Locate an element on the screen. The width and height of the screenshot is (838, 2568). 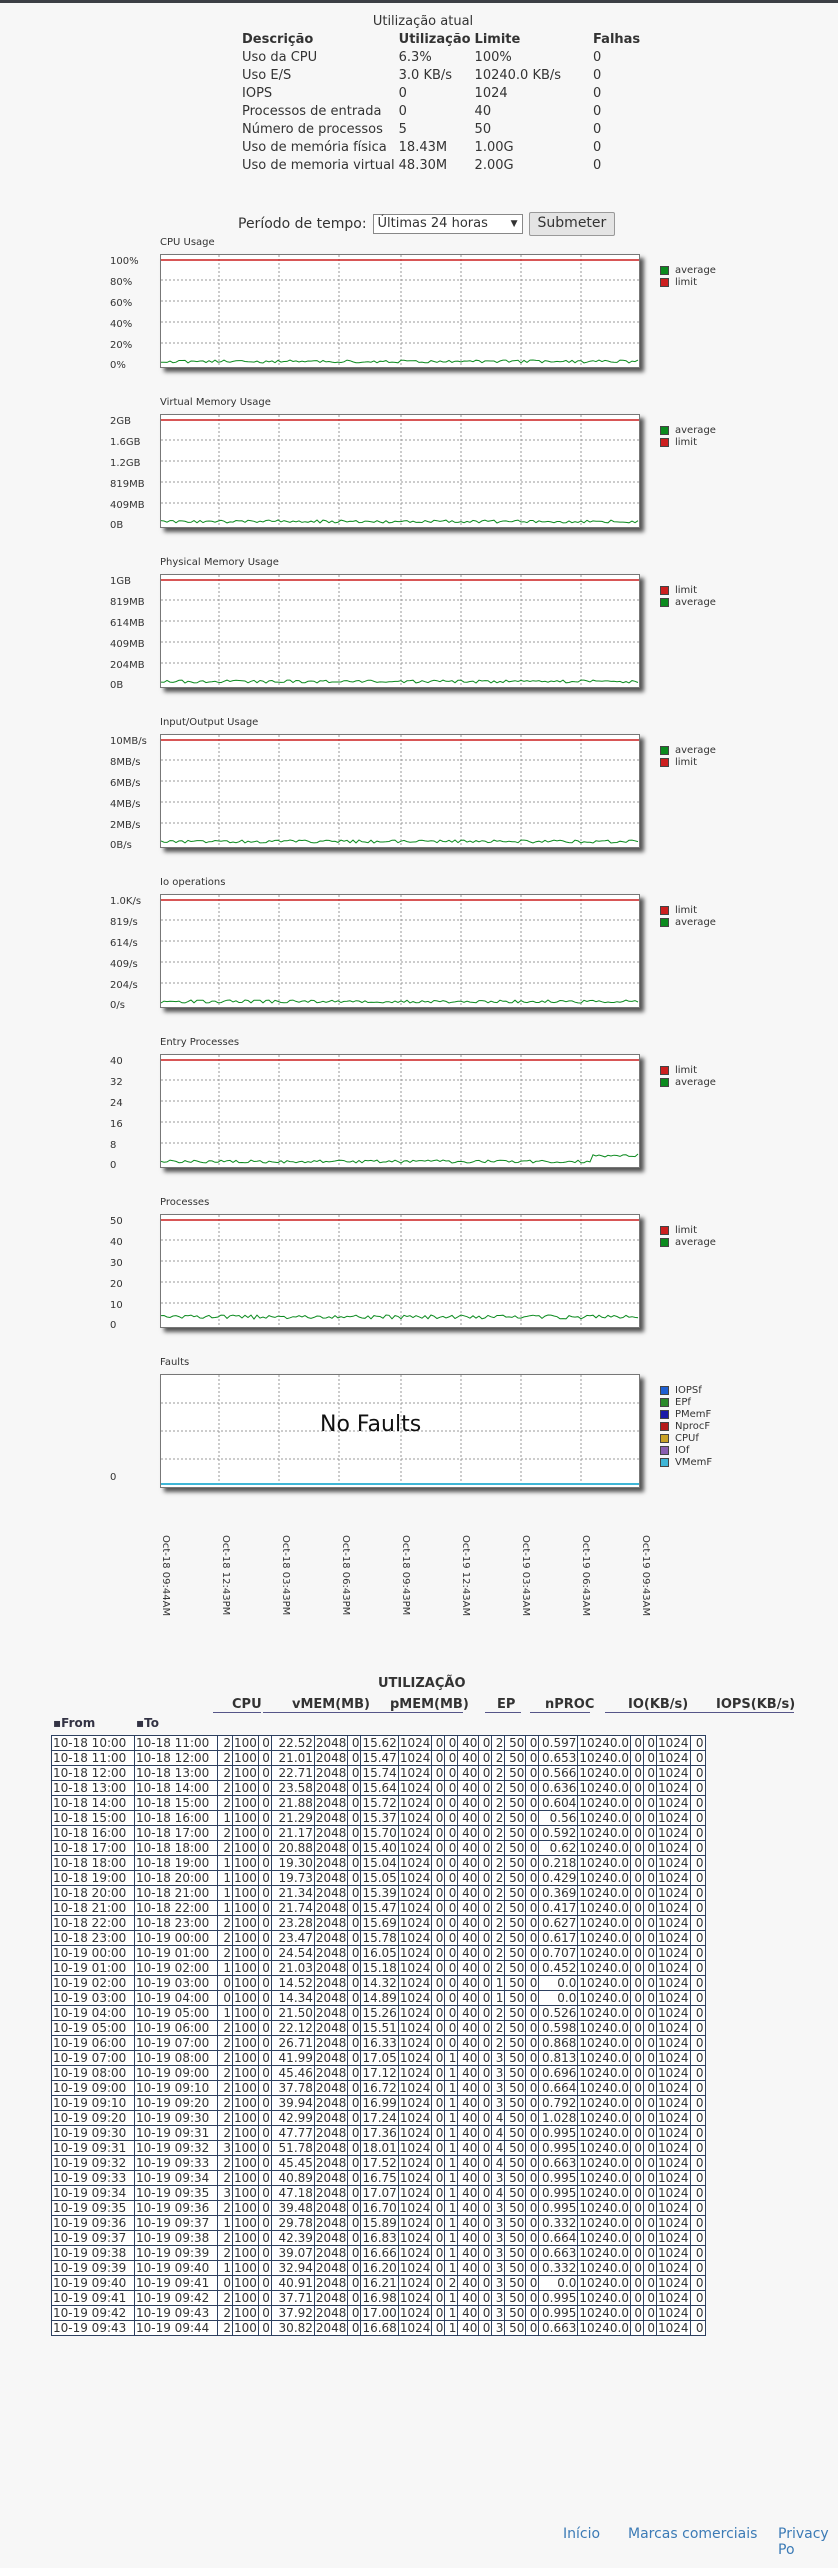
legend-item: average is located at coordinates (688, 602).